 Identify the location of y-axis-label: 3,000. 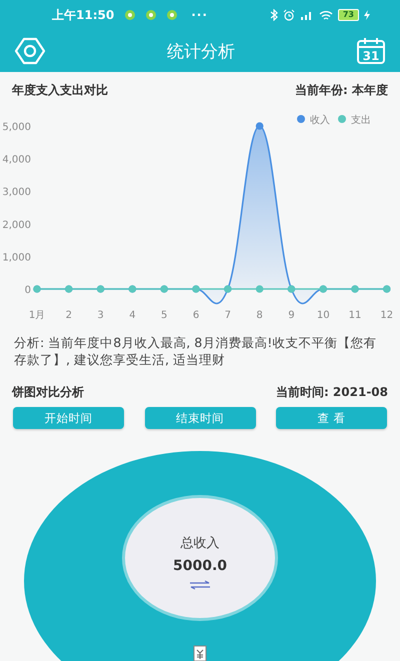
(16, 192).